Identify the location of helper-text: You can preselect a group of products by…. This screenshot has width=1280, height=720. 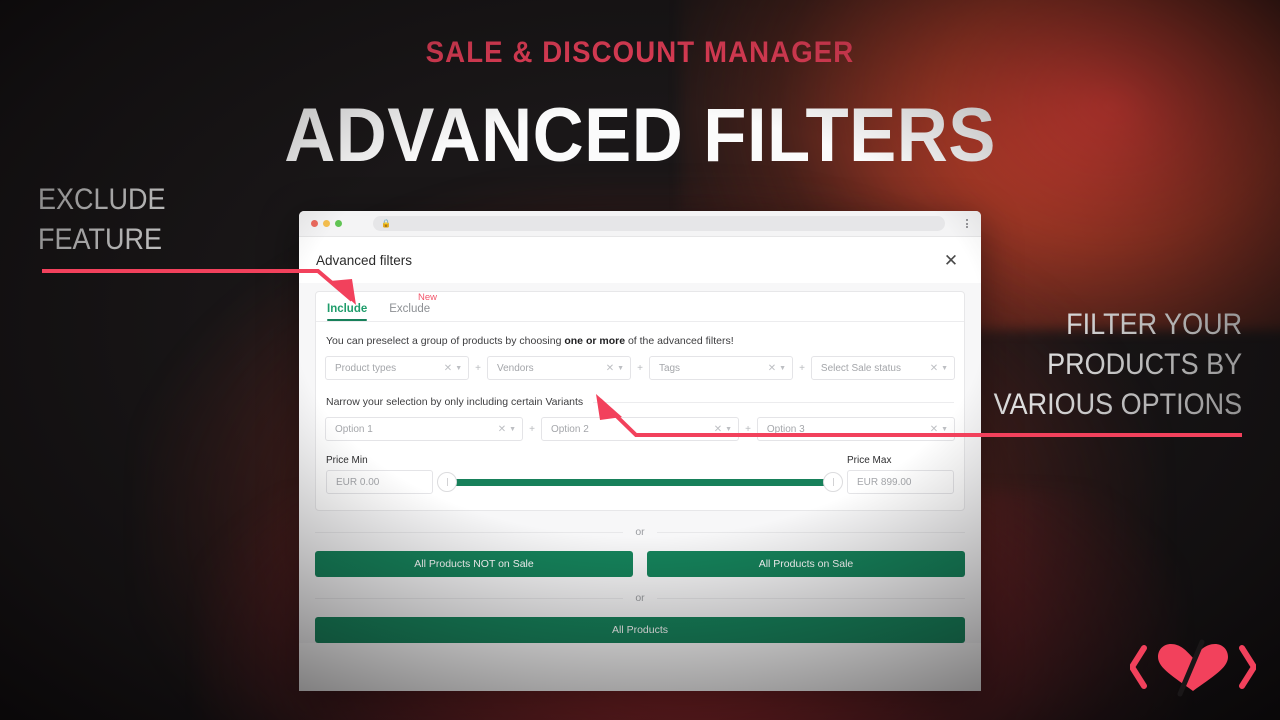
(640, 339).